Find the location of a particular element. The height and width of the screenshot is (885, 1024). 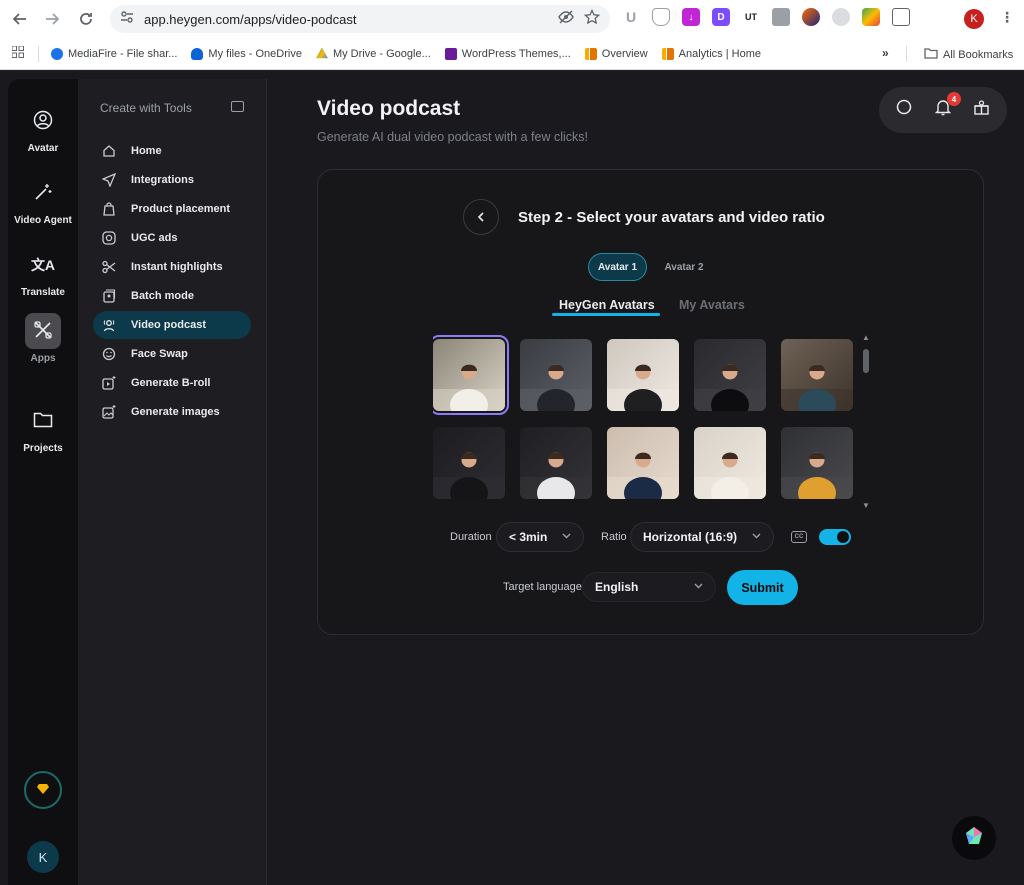

analytics-icon is located at coordinates (667, 53).